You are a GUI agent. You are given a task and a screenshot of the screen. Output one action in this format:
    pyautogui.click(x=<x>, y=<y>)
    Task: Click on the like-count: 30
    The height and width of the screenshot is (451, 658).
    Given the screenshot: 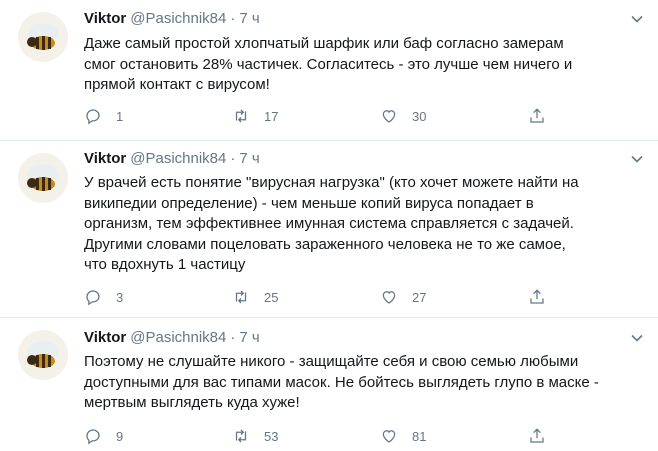 What is the action you would take?
    pyautogui.click(x=419, y=116)
    